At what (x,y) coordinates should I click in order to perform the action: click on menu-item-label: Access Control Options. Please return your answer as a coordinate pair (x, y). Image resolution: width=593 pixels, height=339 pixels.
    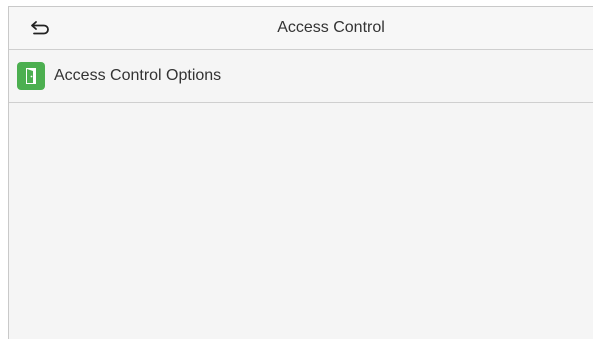
    Looking at the image, I should click on (138, 75).